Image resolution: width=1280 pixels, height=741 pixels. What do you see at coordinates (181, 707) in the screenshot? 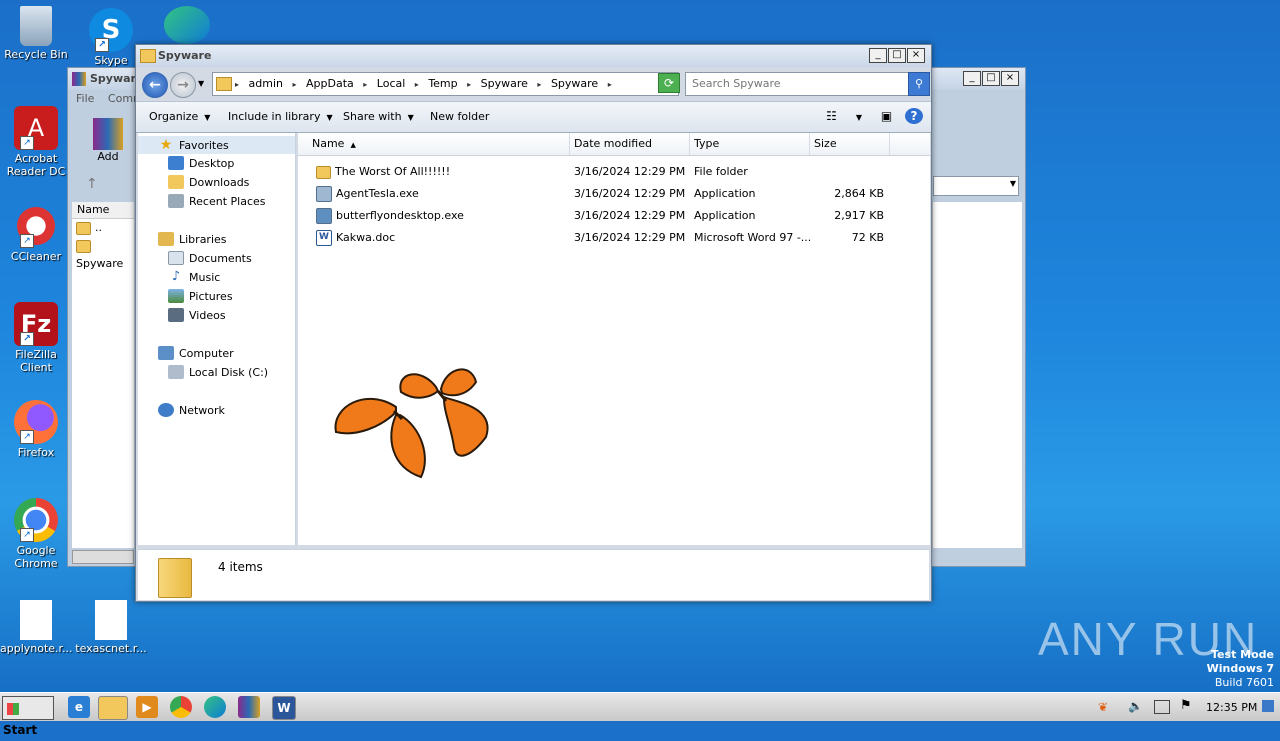
I see `chrome-taskbar-icon` at bounding box center [181, 707].